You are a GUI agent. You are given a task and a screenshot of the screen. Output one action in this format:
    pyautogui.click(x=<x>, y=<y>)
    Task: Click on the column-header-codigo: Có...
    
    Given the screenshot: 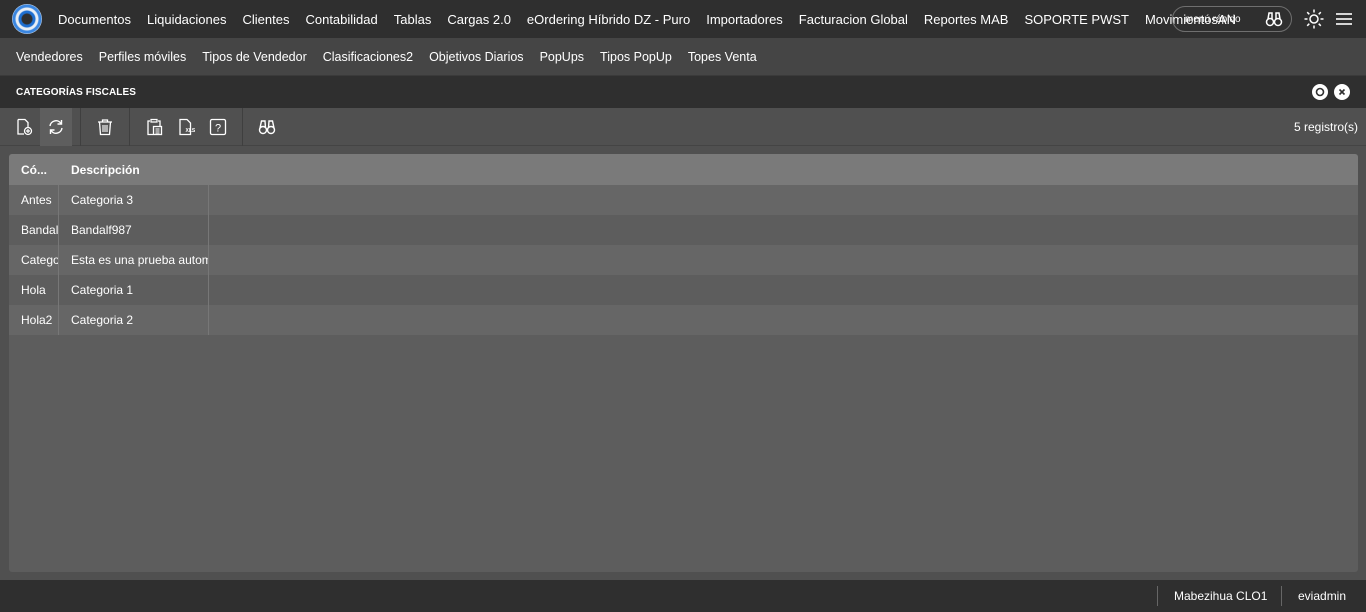 What is the action you would take?
    pyautogui.click(x=34, y=170)
    